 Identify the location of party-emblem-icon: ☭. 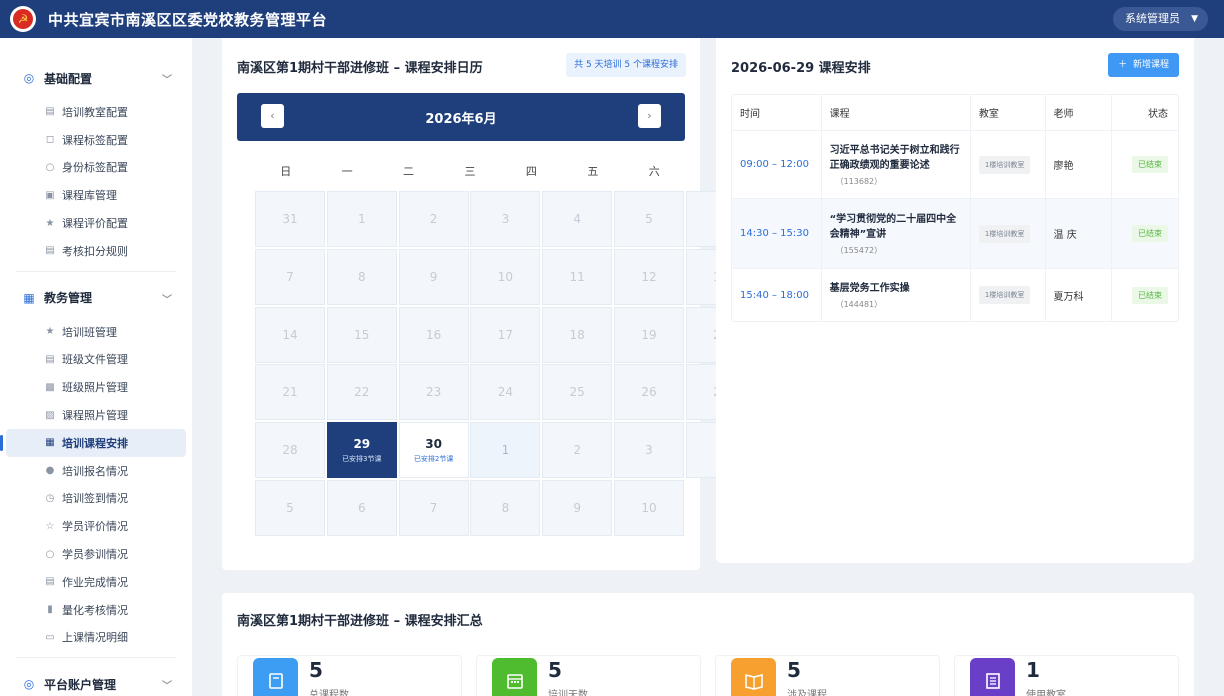
(23, 19).